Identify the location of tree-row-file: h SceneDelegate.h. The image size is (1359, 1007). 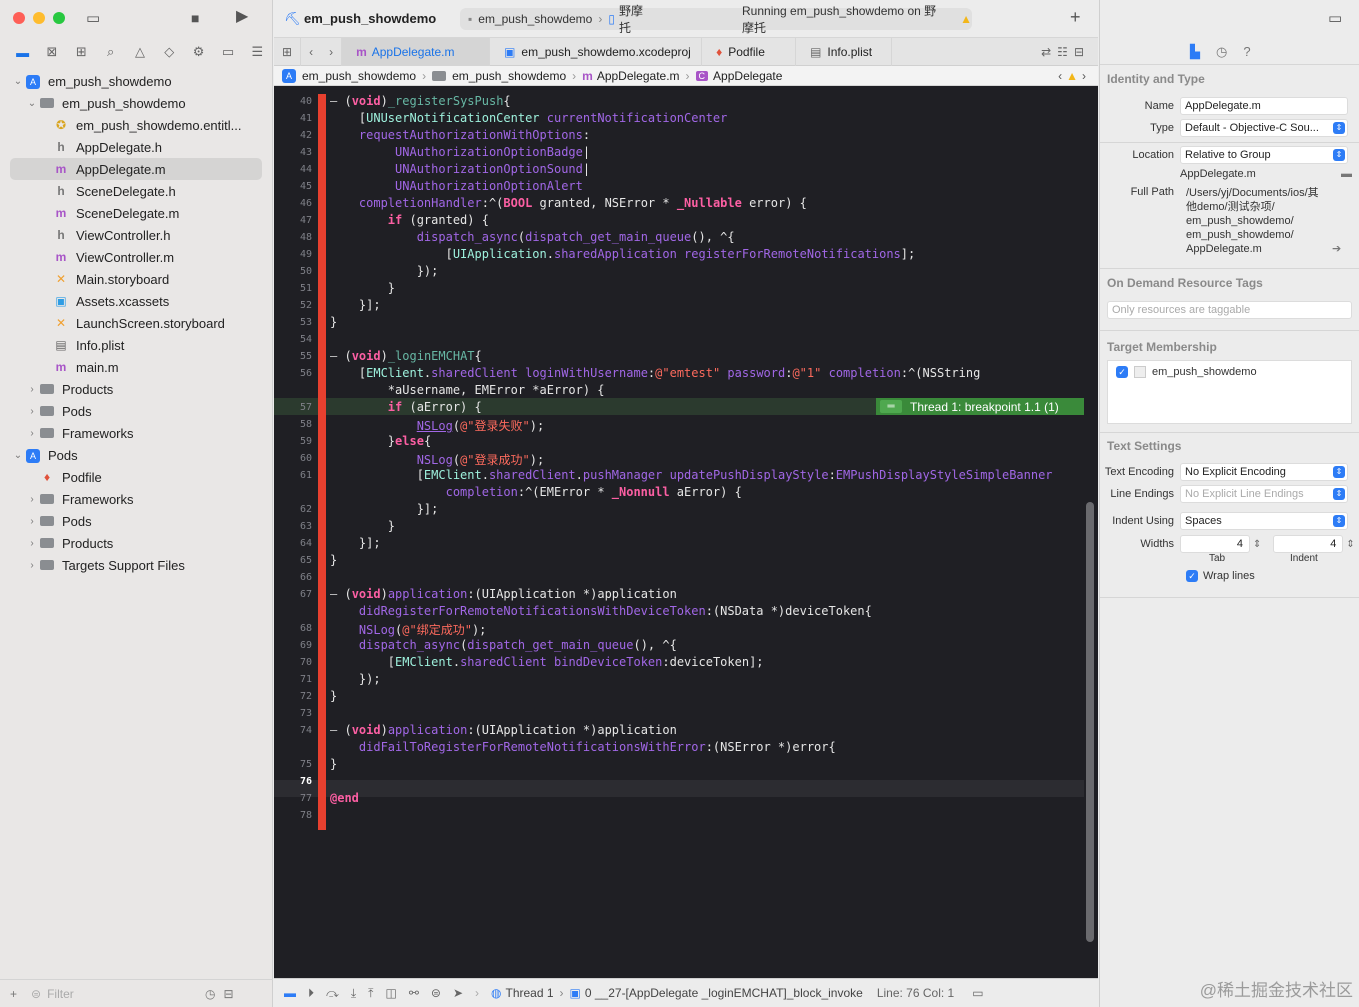
(136, 191).